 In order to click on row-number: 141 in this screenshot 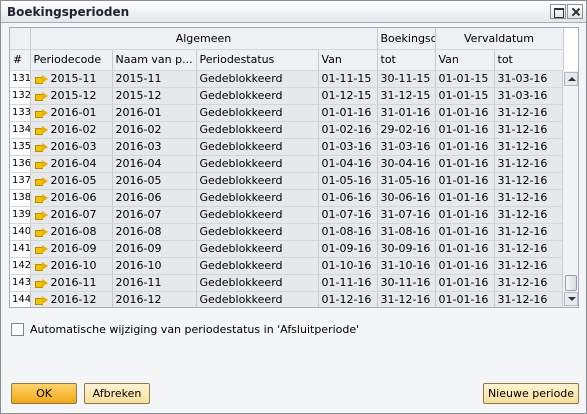, I will do `click(20, 249)`.